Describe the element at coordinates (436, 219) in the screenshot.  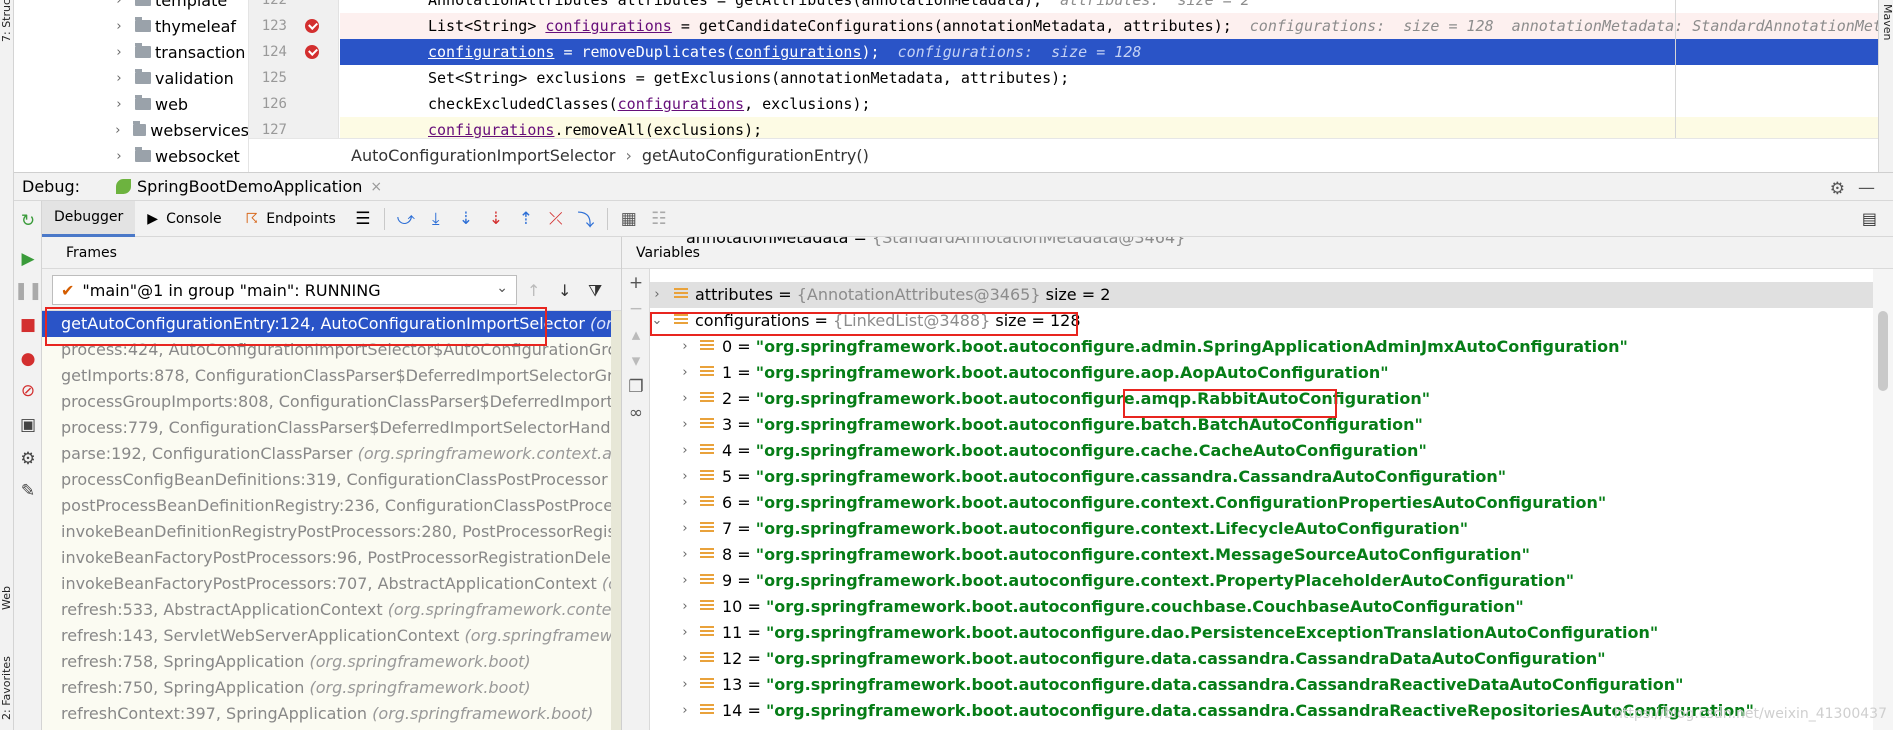
I see `step-over-icon: ⤓` at that location.